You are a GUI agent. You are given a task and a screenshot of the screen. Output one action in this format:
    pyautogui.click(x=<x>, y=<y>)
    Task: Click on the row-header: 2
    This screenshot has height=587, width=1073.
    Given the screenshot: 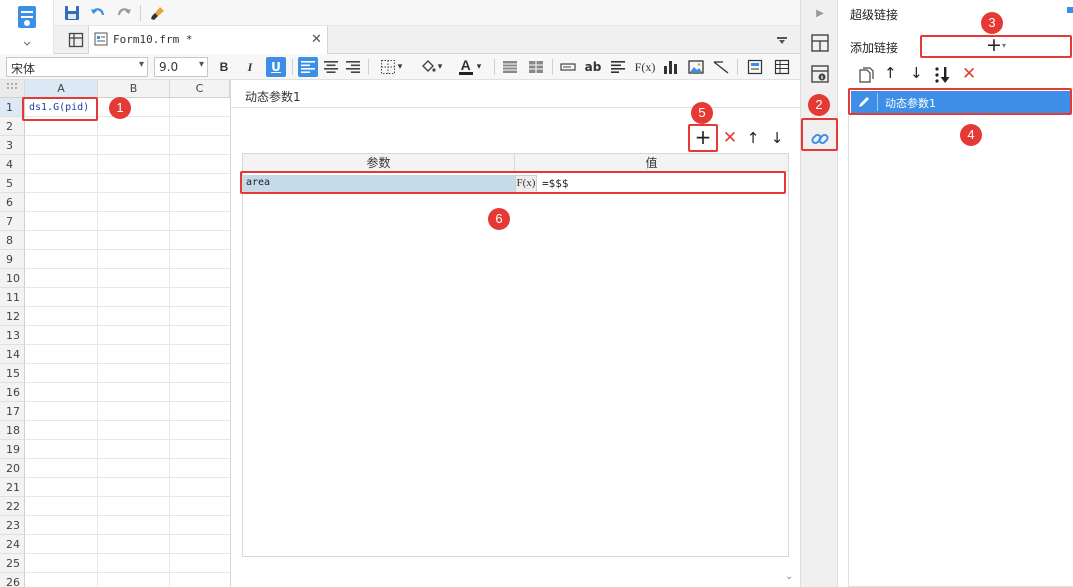 What is the action you would take?
    pyautogui.click(x=12, y=126)
    